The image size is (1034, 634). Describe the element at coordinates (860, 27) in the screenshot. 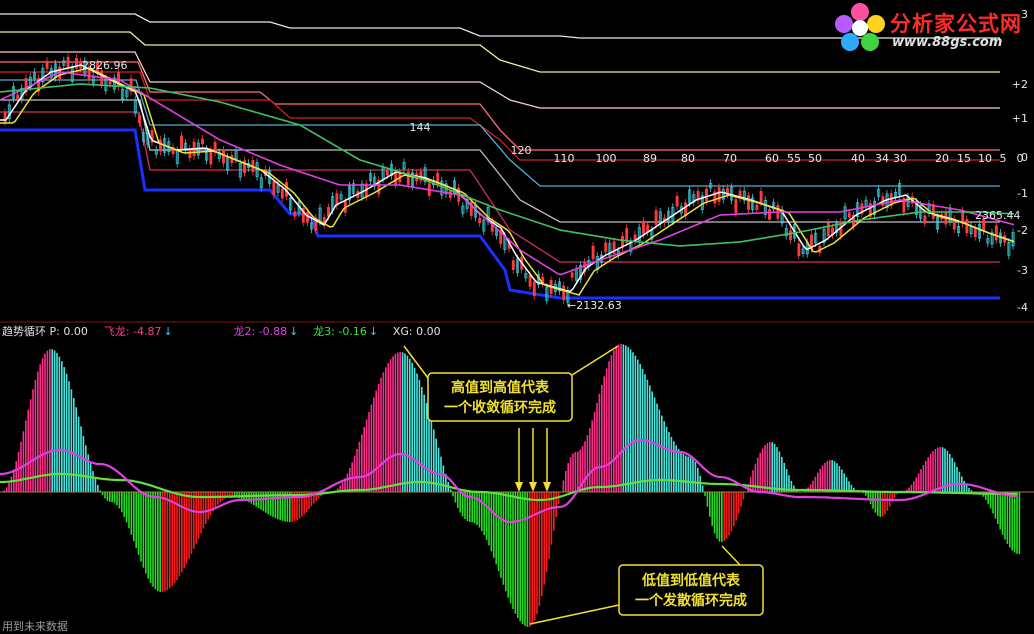

I see `flower-logo-icon` at that location.